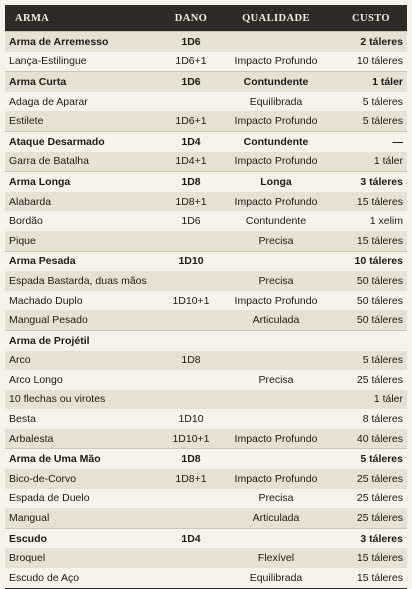 The image size is (412, 589). I want to click on category-row: Arma Pesada 1D10 10 táleres, so click(206, 261).